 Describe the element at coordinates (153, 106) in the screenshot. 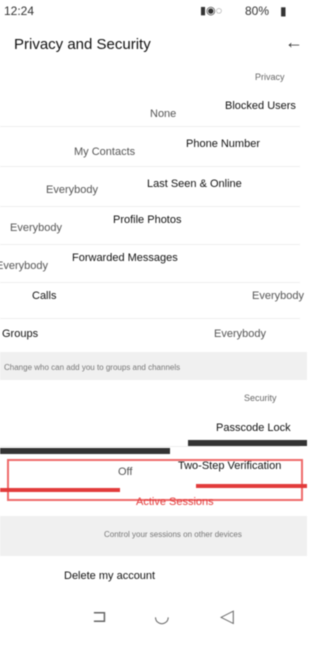

I see `row-blocked-users: Blocked Users None` at that location.